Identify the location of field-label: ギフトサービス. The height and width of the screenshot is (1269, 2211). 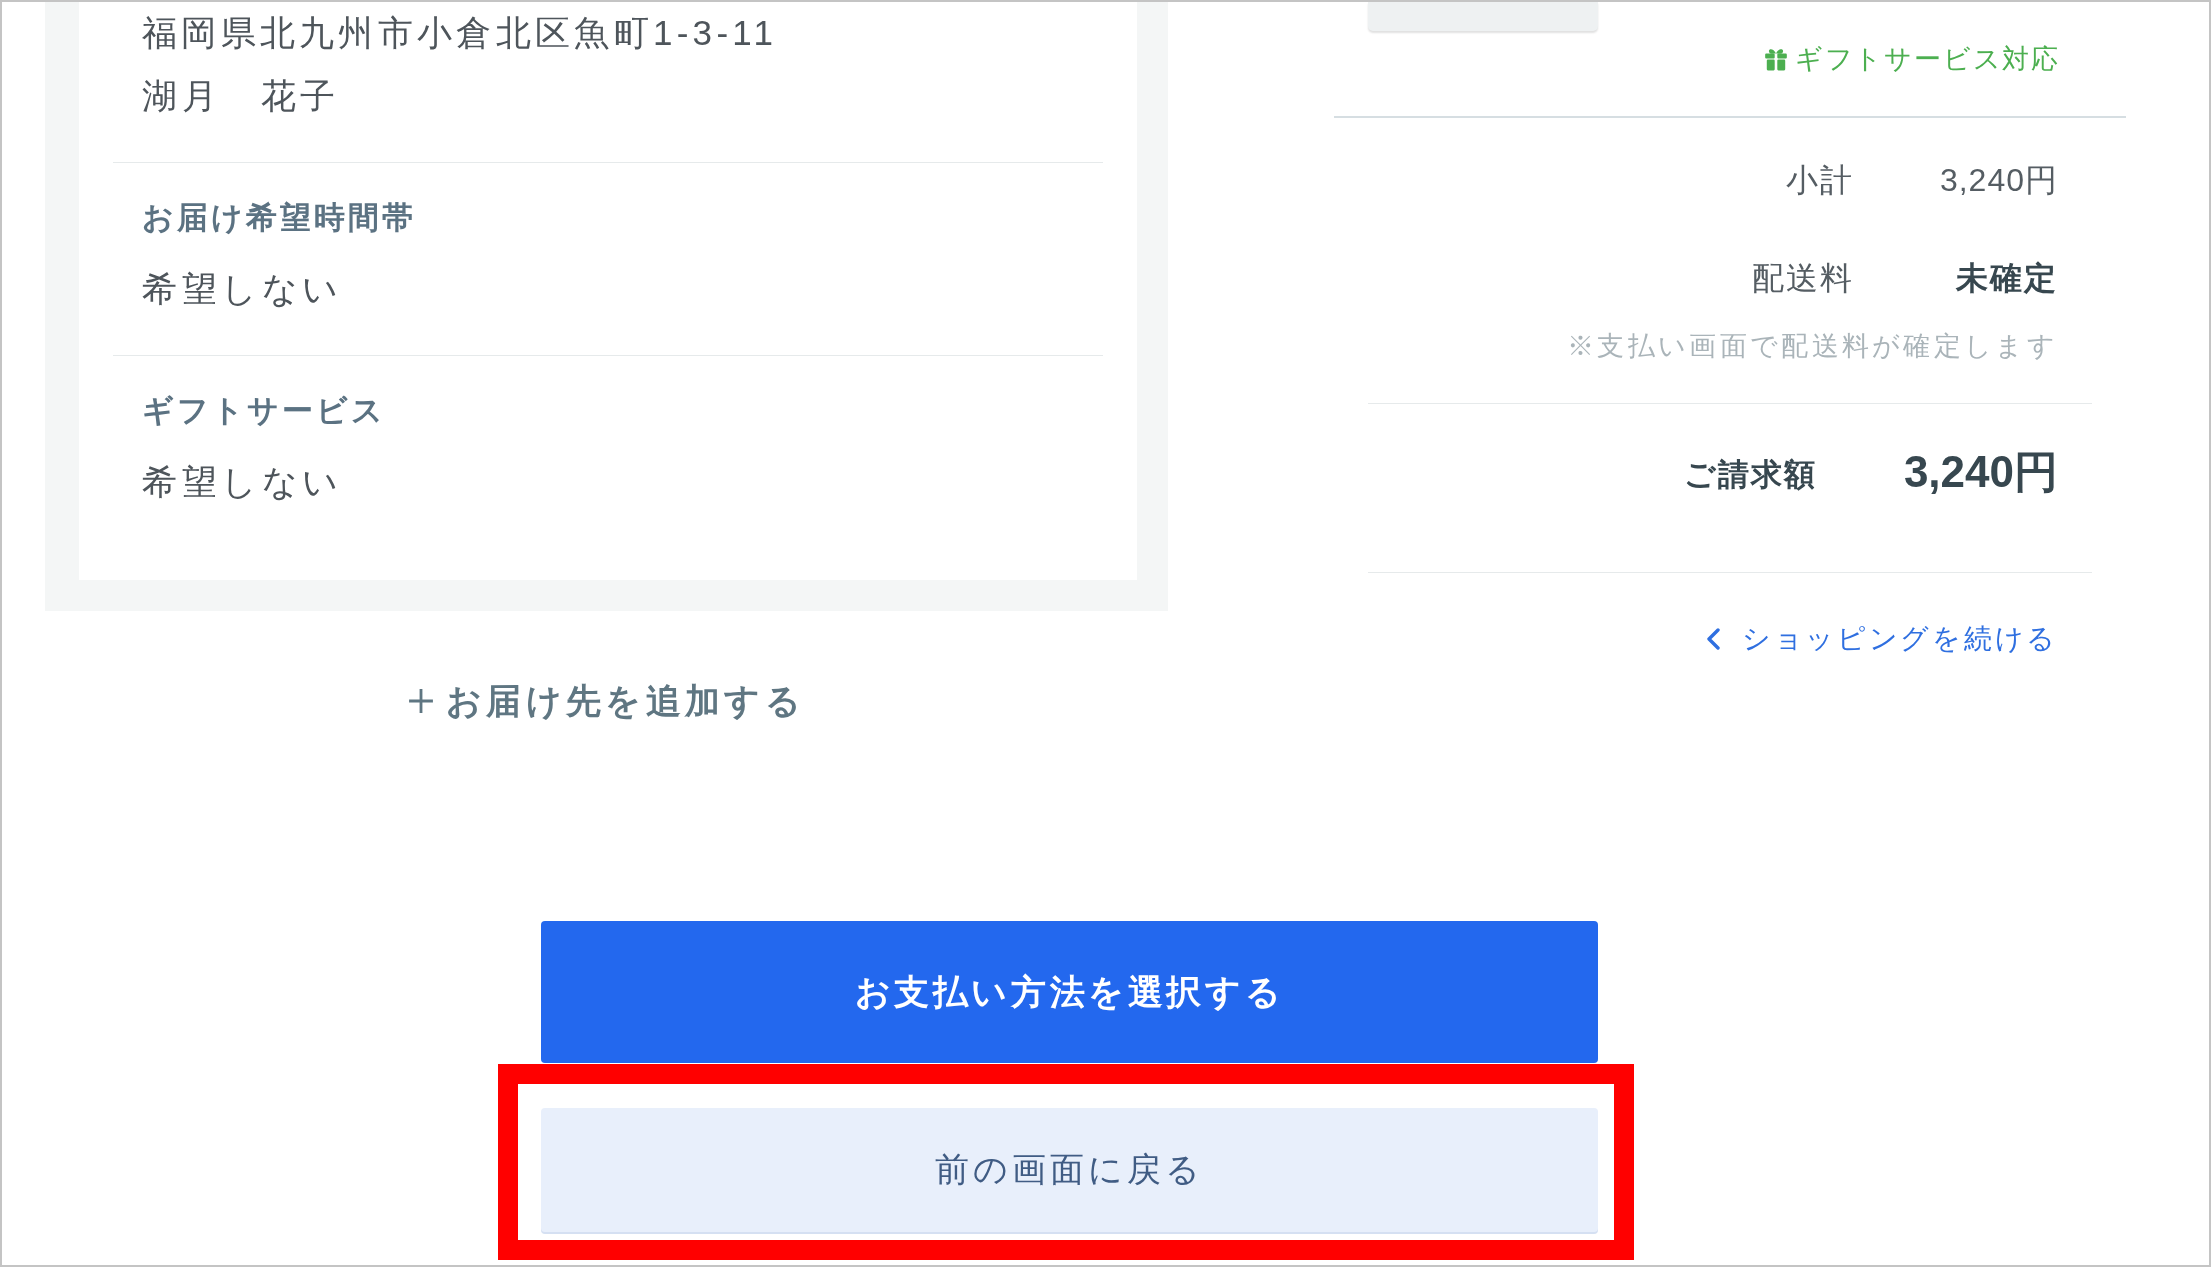
(264, 411).